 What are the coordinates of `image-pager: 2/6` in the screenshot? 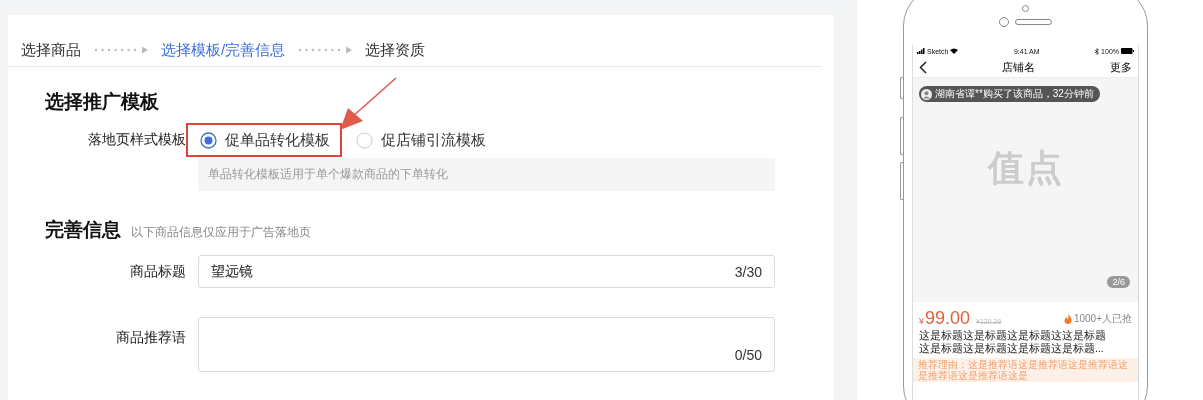 It's located at (1118, 282).